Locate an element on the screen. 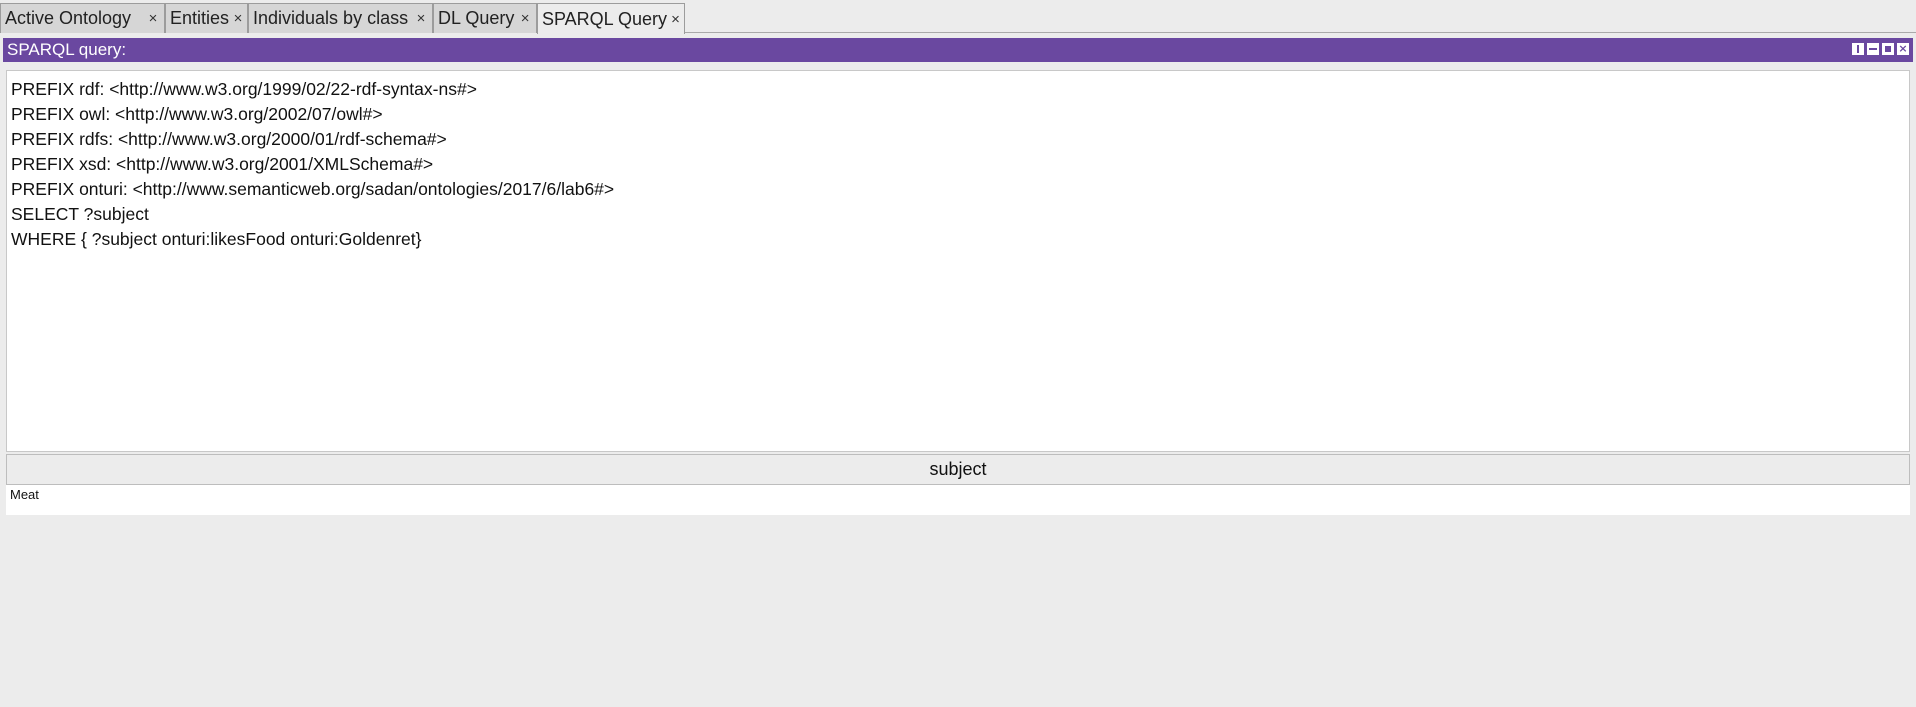 The width and height of the screenshot is (1916, 707). results-body: Meat is located at coordinates (958, 500).